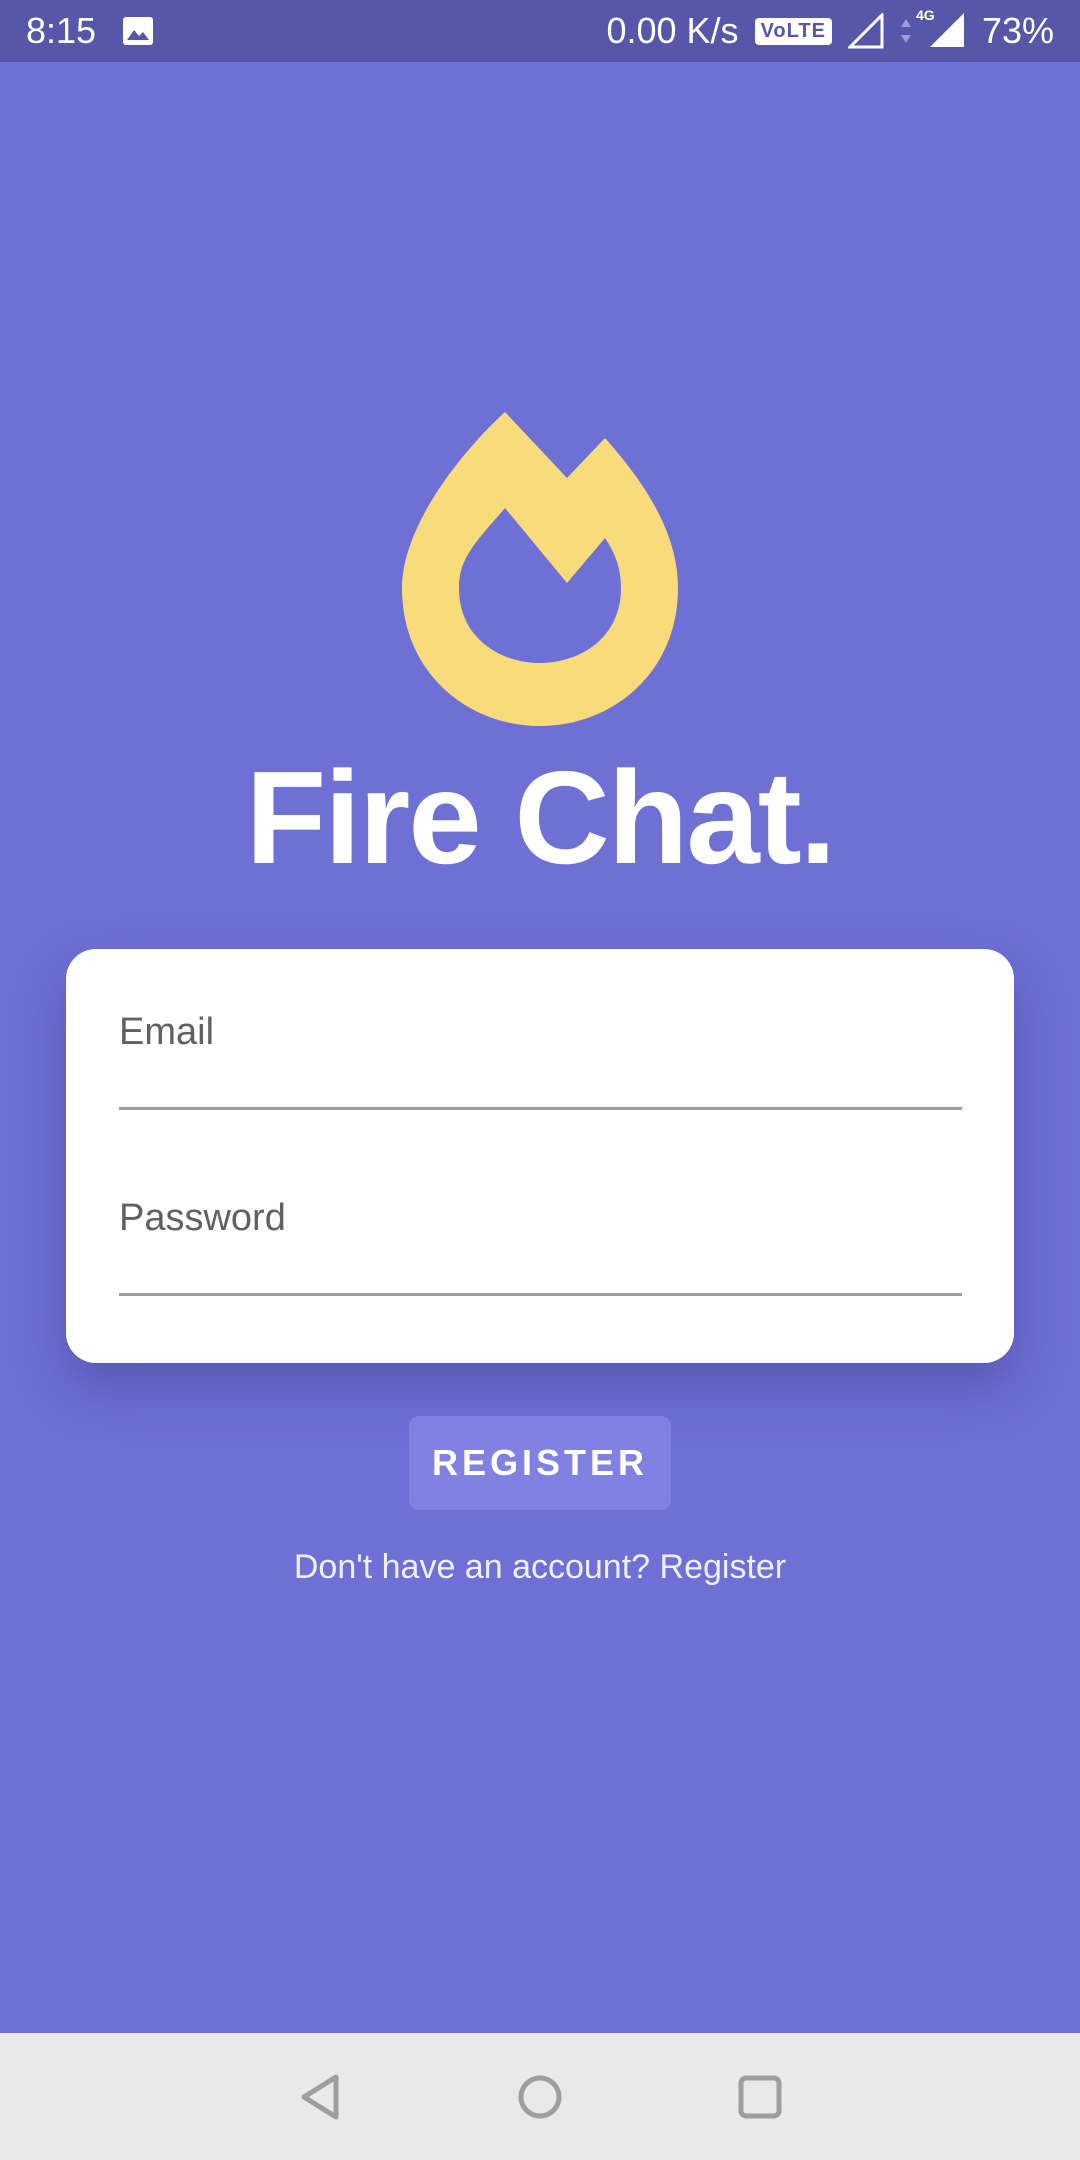  I want to click on status-right: 0.00 K/s VoLTE 4G 73%, so click(830, 29).